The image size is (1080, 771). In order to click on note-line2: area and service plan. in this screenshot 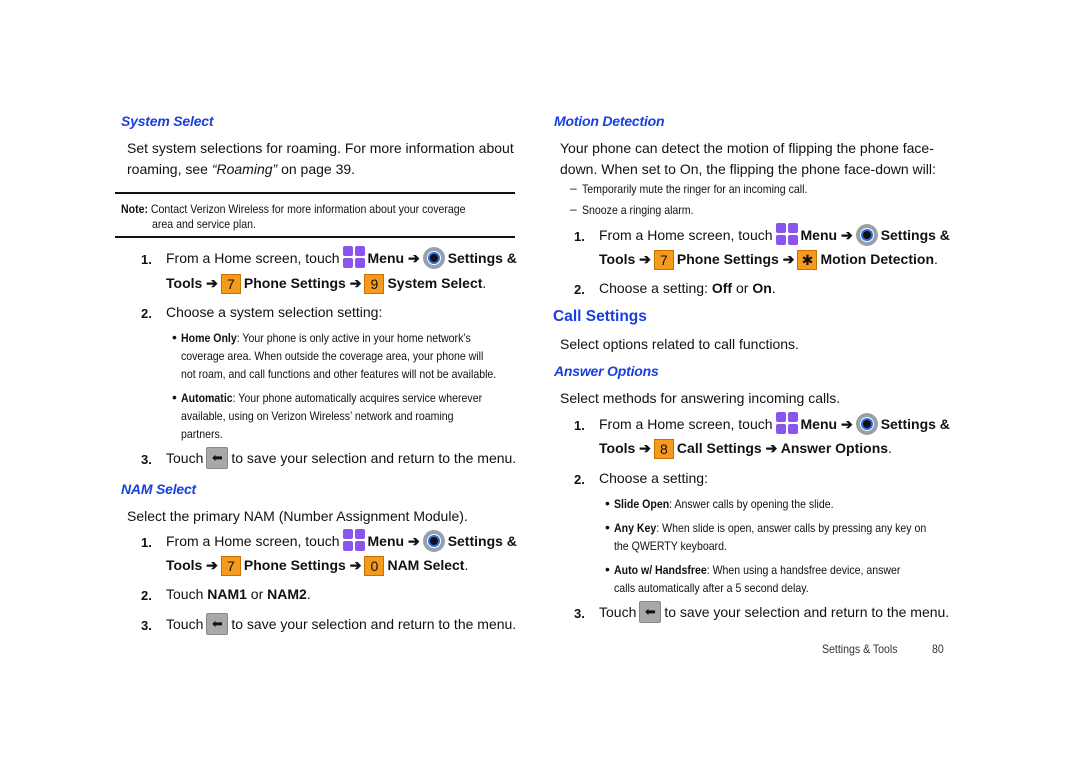, I will do `click(204, 224)`.